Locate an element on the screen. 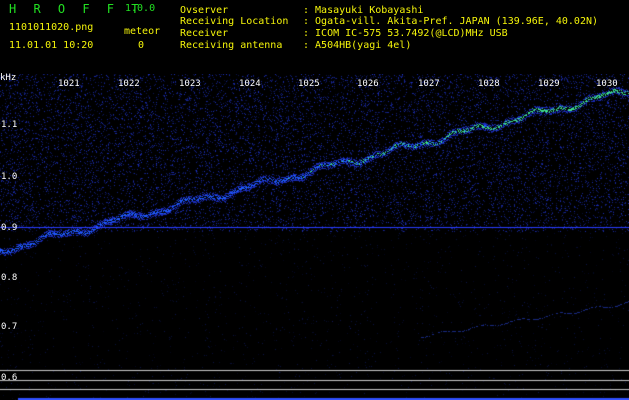  meteor-label: meteor is located at coordinates (142, 31).